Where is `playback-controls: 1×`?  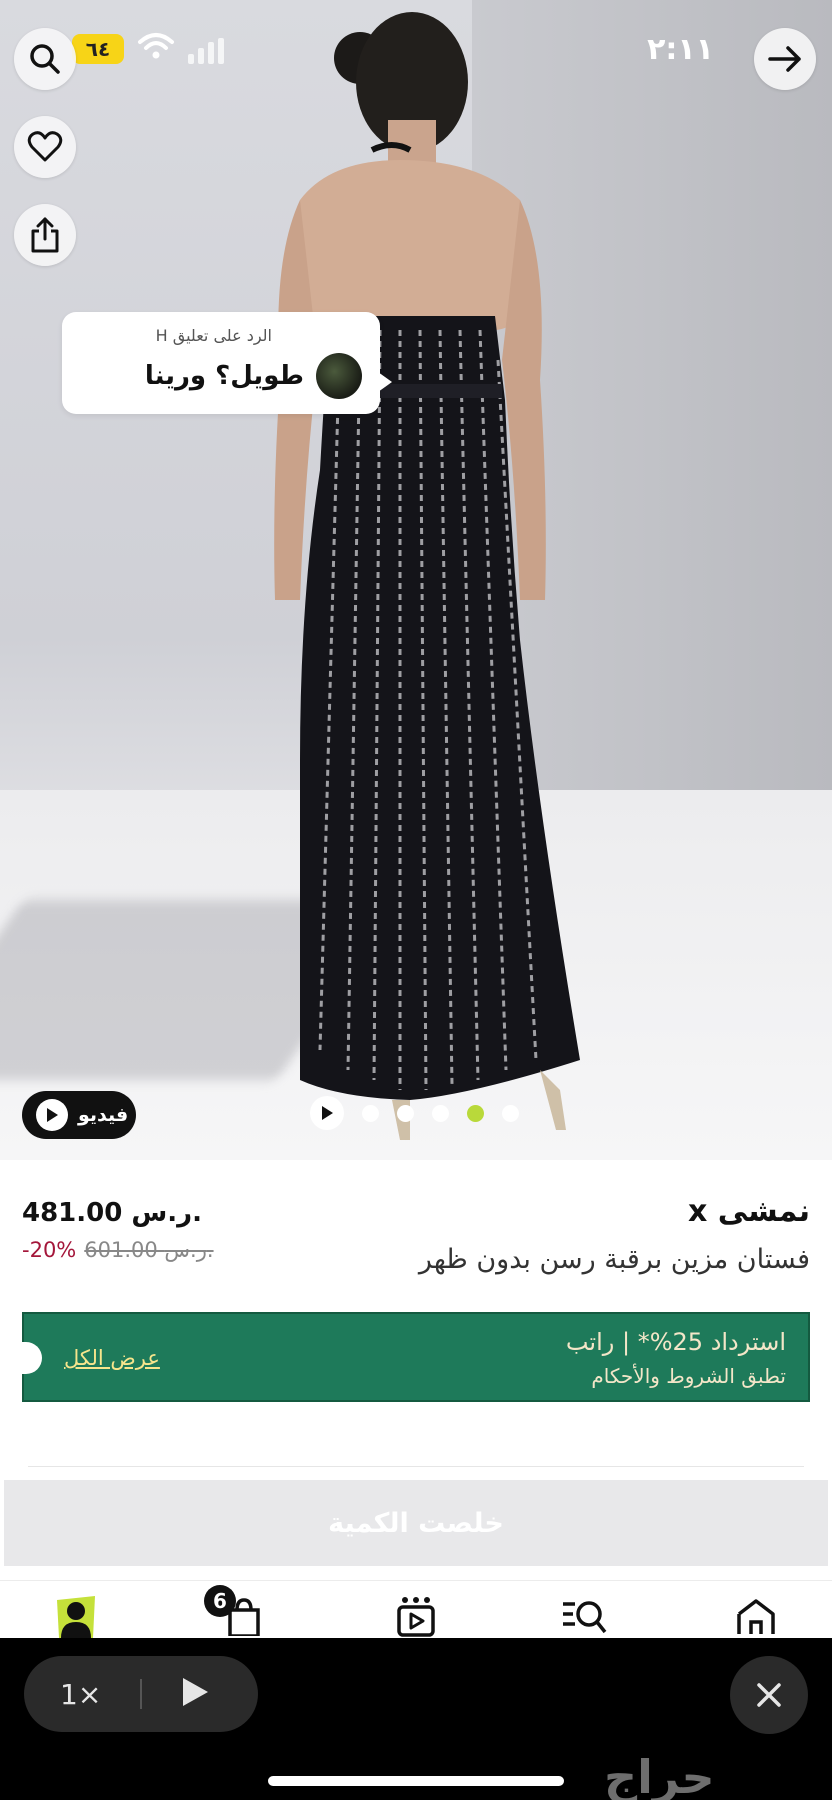 playback-controls: 1× is located at coordinates (141, 1694).